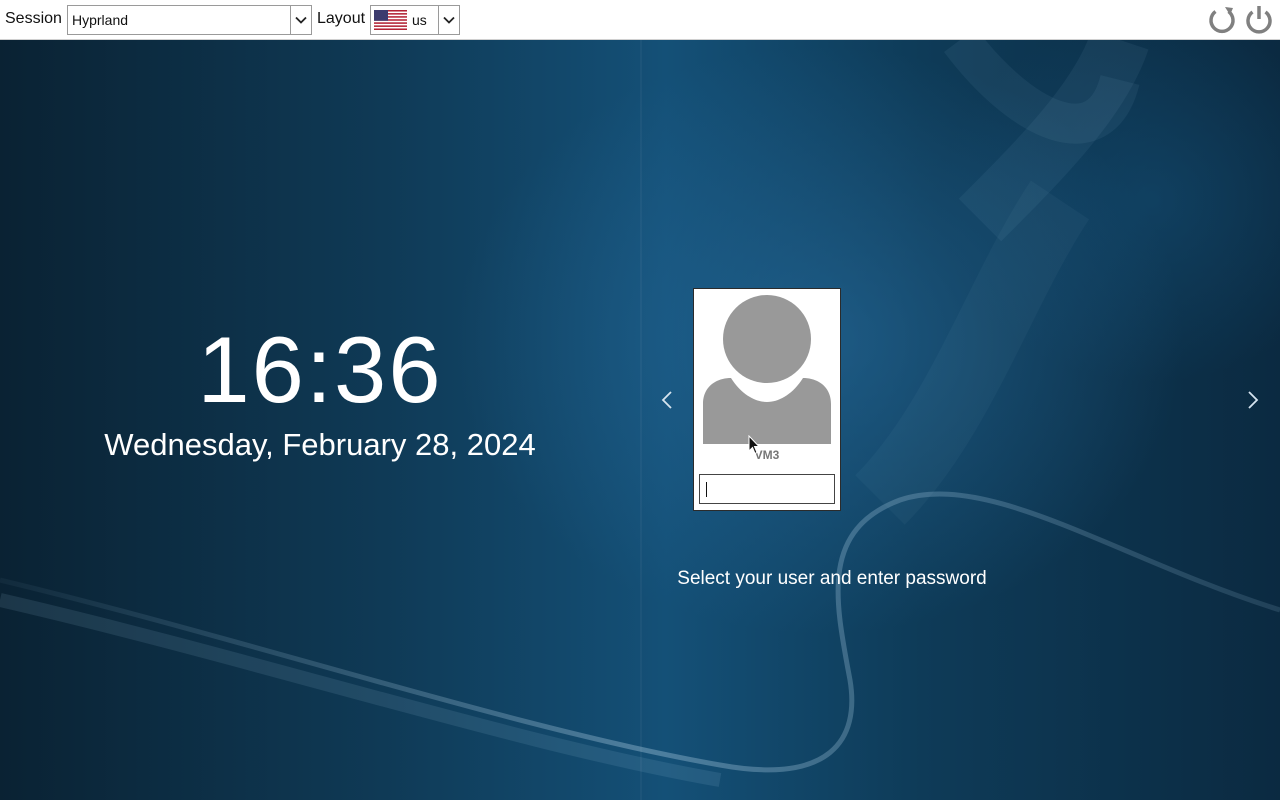 The height and width of the screenshot is (800, 1280). Describe the element at coordinates (320, 444) in the screenshot. I see `clock-date: Wednesday, February 28, 2024` at that location.